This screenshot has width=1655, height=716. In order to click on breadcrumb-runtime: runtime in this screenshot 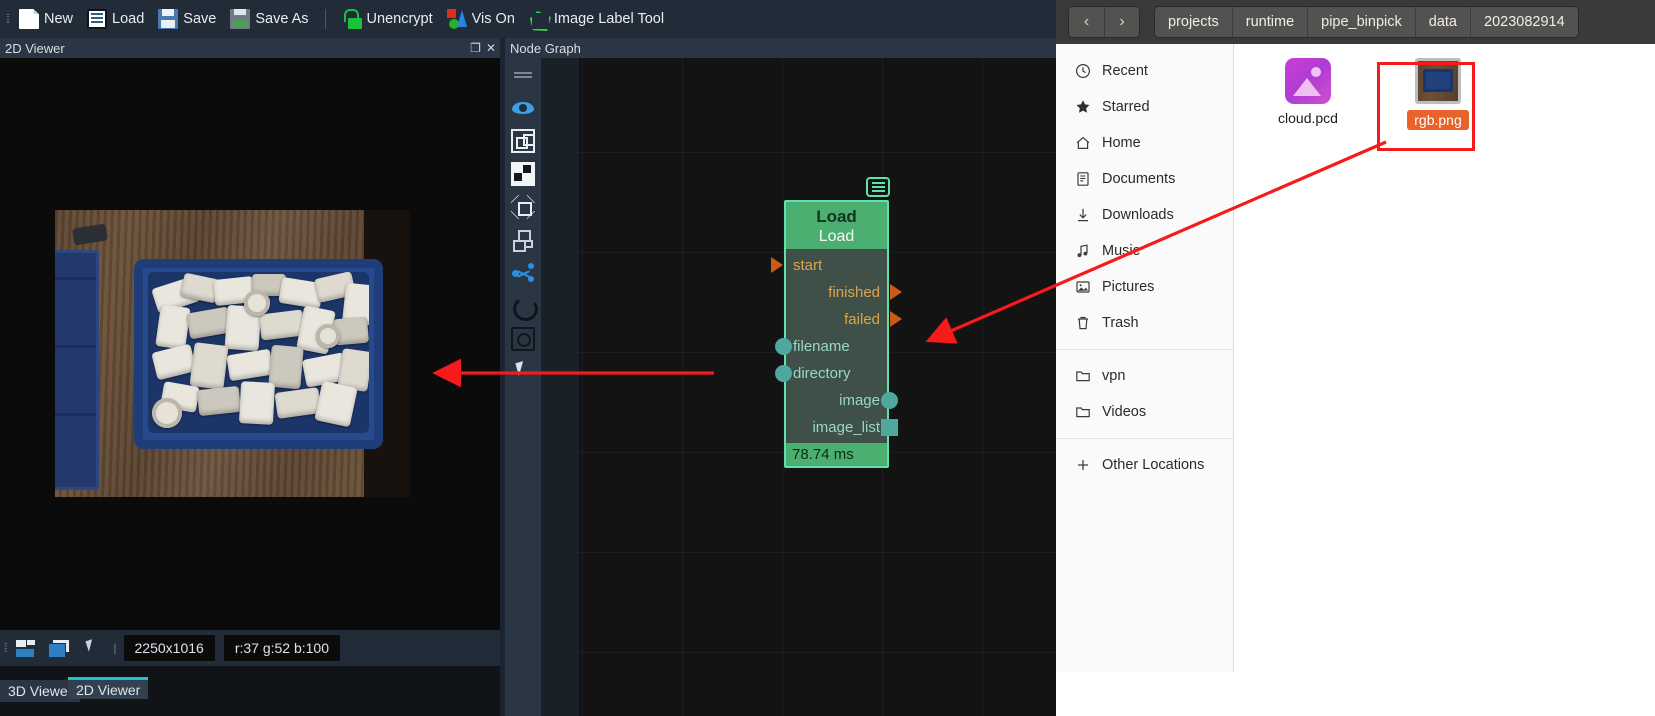, I will do `click(1269, 22)`.